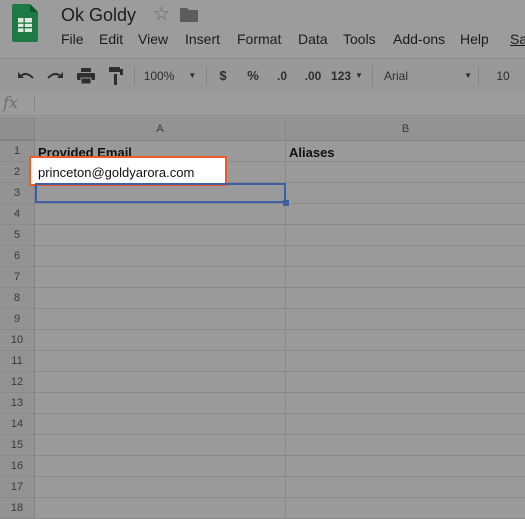 This screenshot has height=519, width=525. Describe the element at coordinates (34, 103) in the screenshot. I see `formula-divider` at that location.